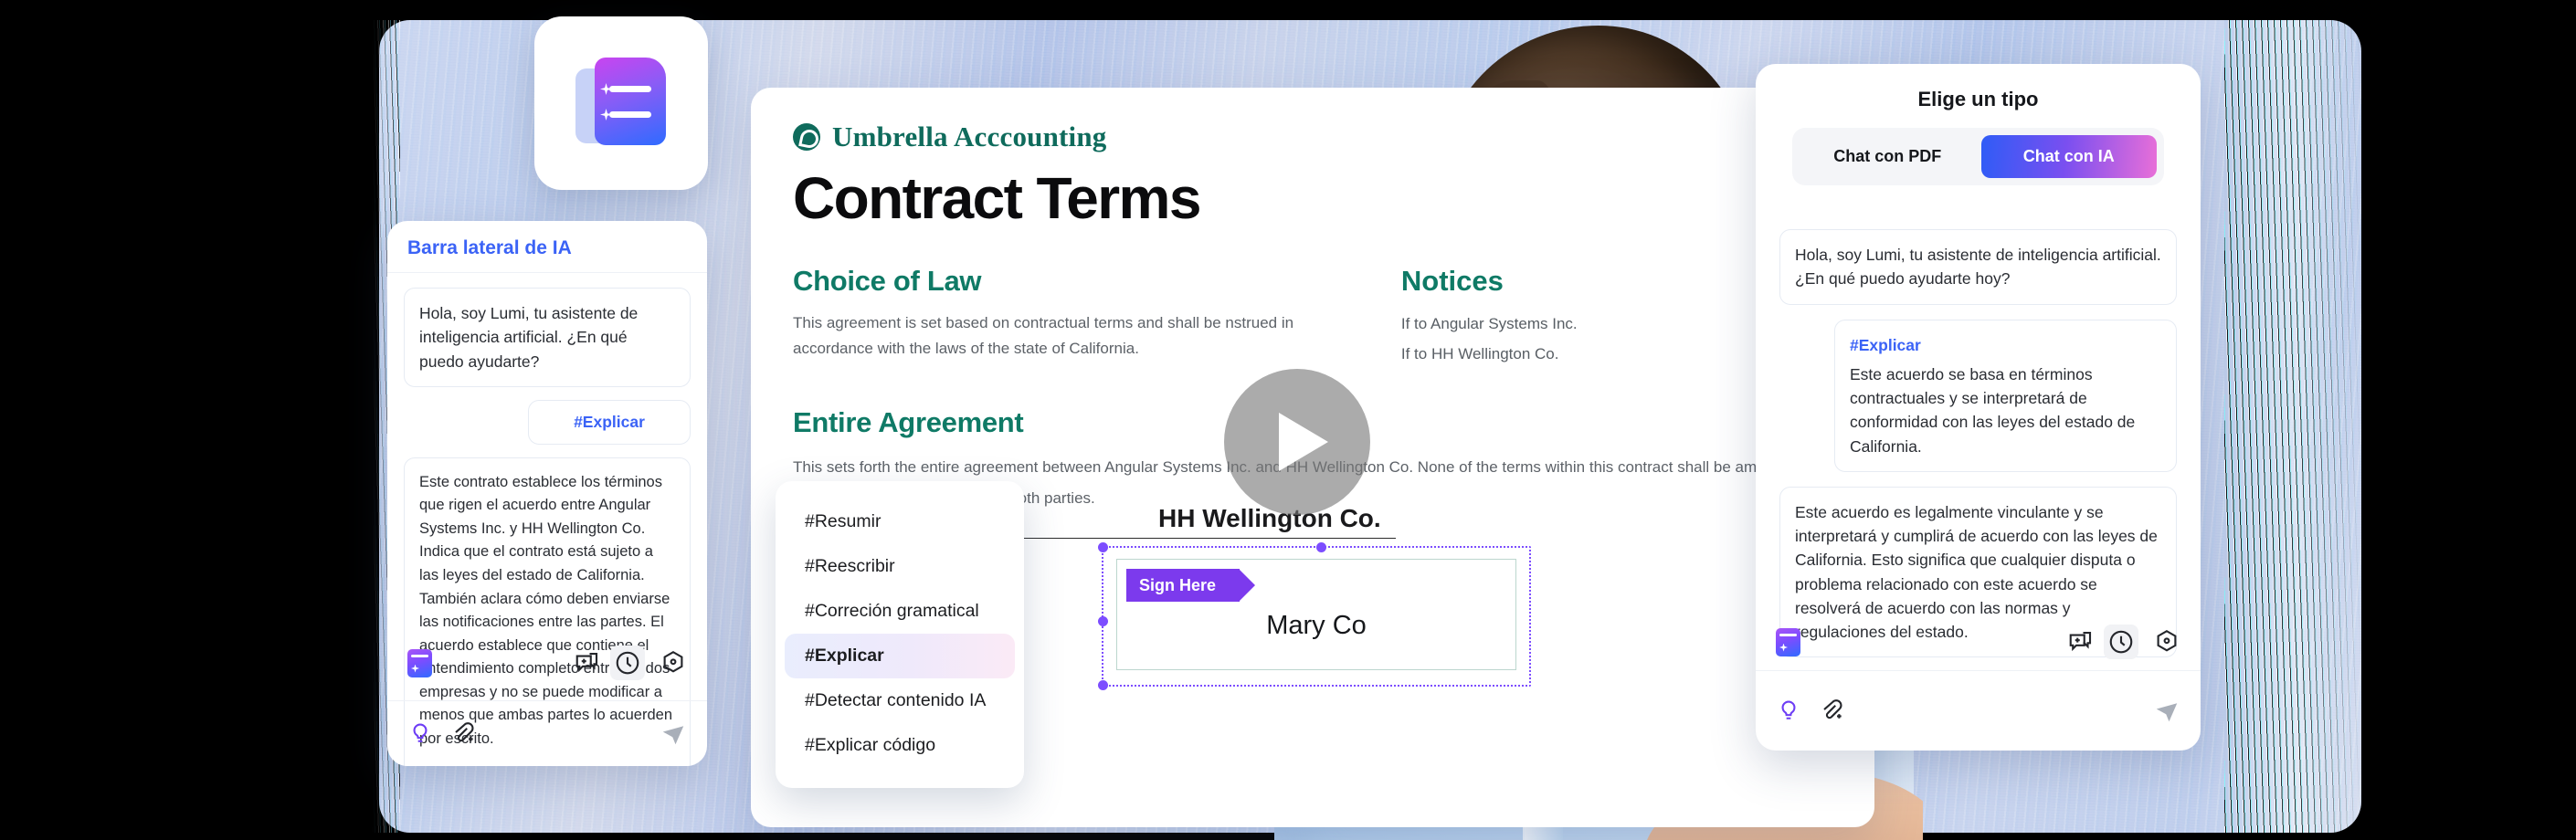 The width and height of the screenshot is (2576, 840). What do you see at coordinates (1316, 625) in the screenshot?
I see `signer-name: Mary Co` at bounding box center [1316, 625].